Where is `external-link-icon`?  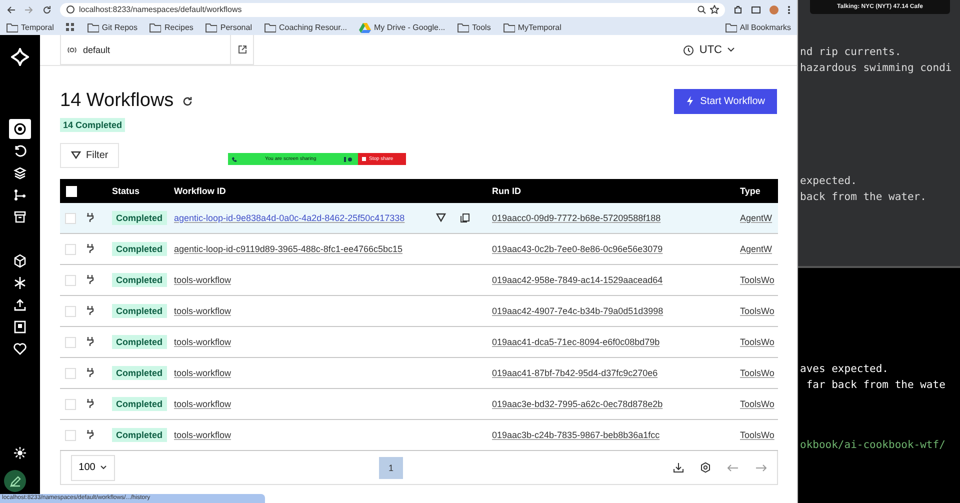 external-link-icon is located at coordinates (242, 49).